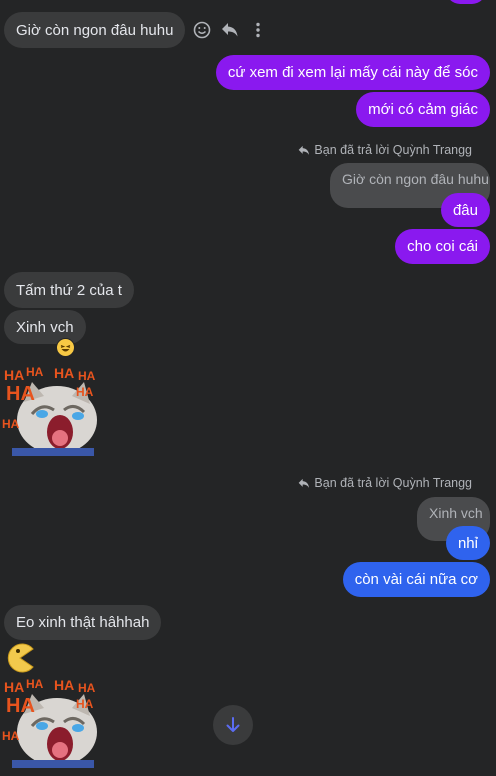 This screenshot has height=776, width=496. What do you see at coordinates (202, 30) in the screenshot?
I see `smiley-icon` at bounding box center [202, 30].